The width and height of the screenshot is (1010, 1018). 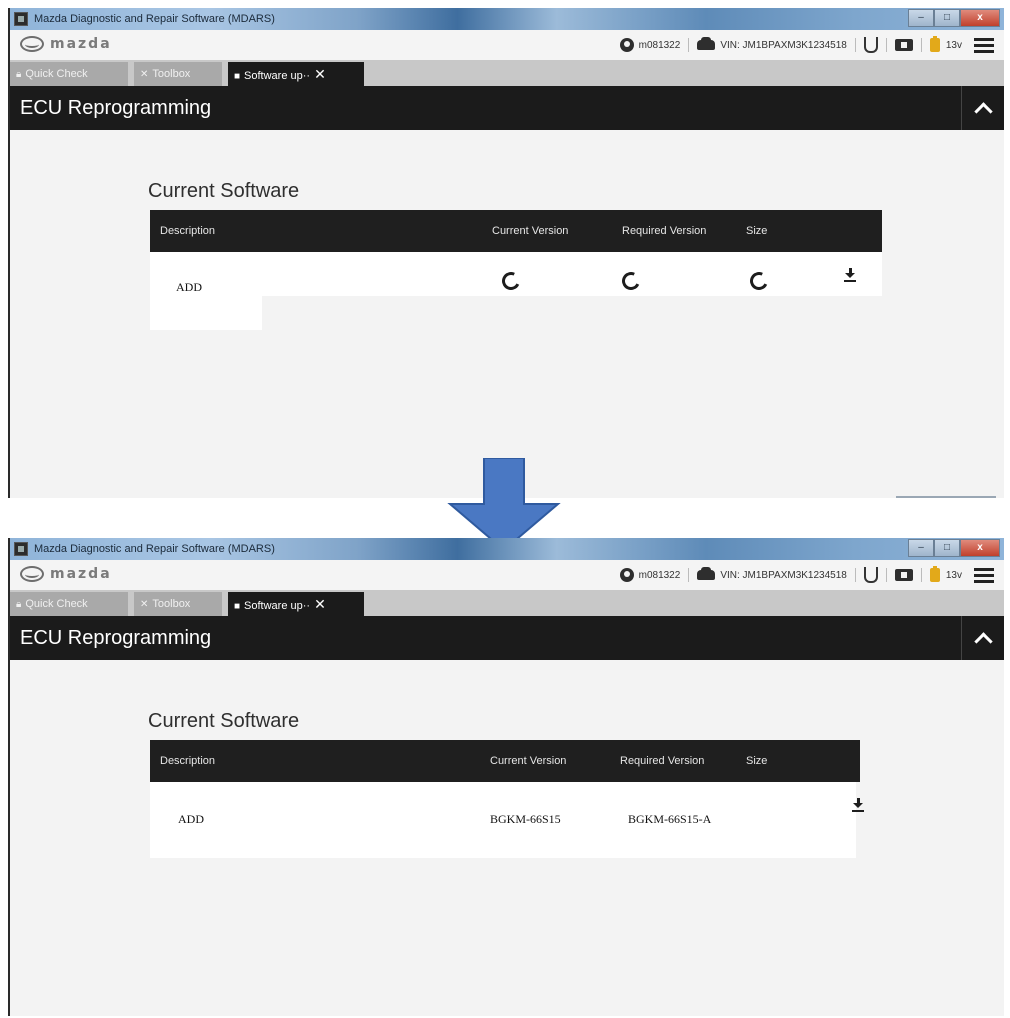 What do you see at coordinates (525, 819) in the screenshot?
I see `row-current-version: BGKM-66S15` at bounding box center [525, 819].